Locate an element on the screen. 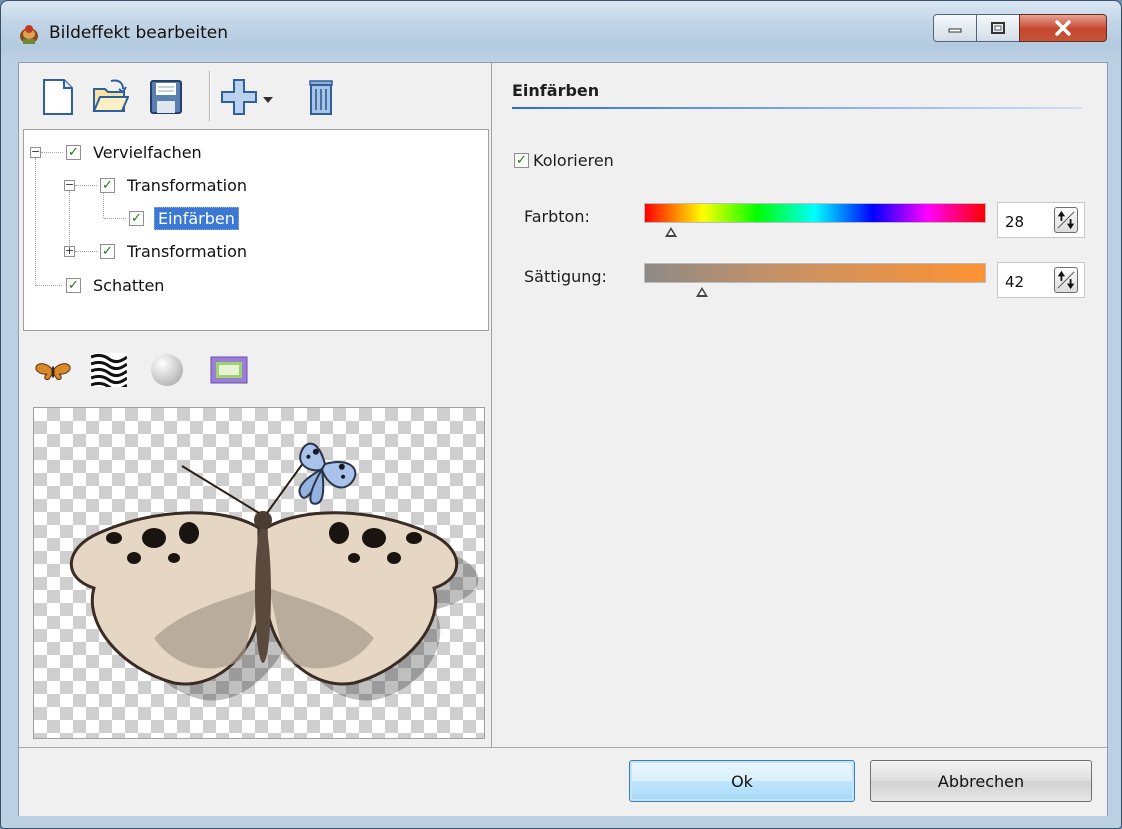 Image resolution: width=1122 pixels, height=829 pixels. hue-value: 28 is located at coordinates (1015, 222).